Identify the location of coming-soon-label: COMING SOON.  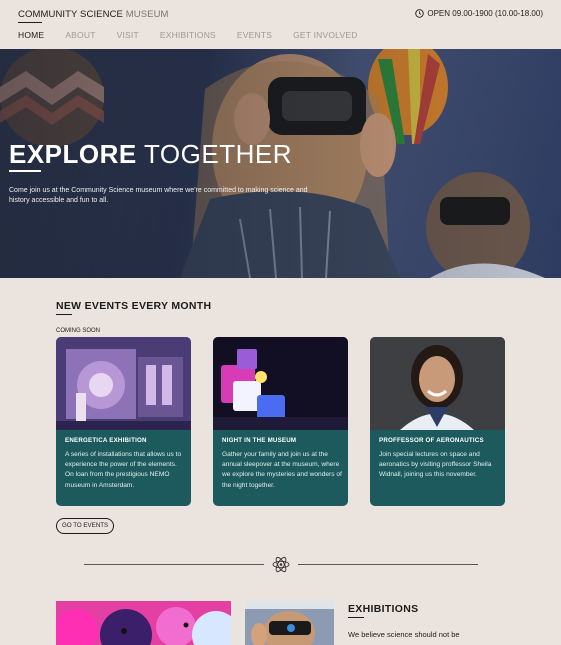
(78, 331).